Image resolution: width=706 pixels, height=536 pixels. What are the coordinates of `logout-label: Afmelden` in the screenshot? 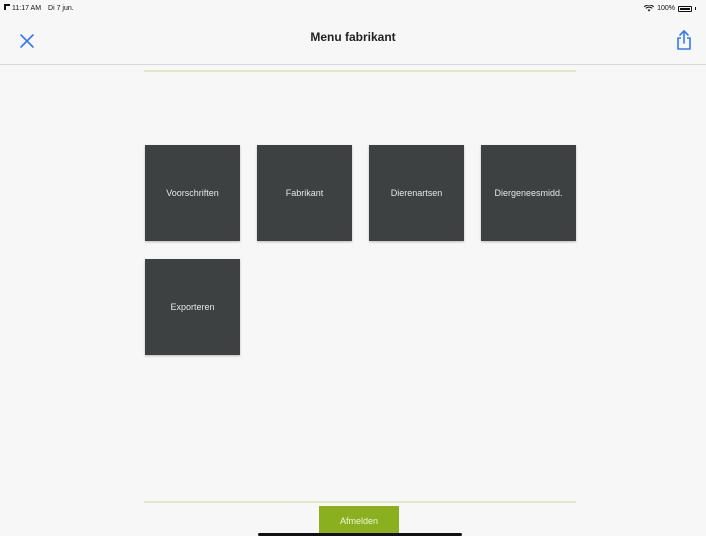 It's located at (359, 521).